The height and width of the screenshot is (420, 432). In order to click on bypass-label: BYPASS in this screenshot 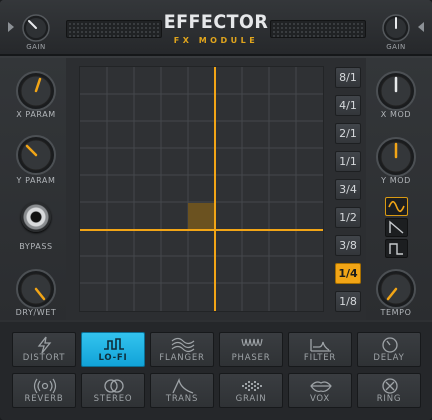, I will do `click(36, 246)`.